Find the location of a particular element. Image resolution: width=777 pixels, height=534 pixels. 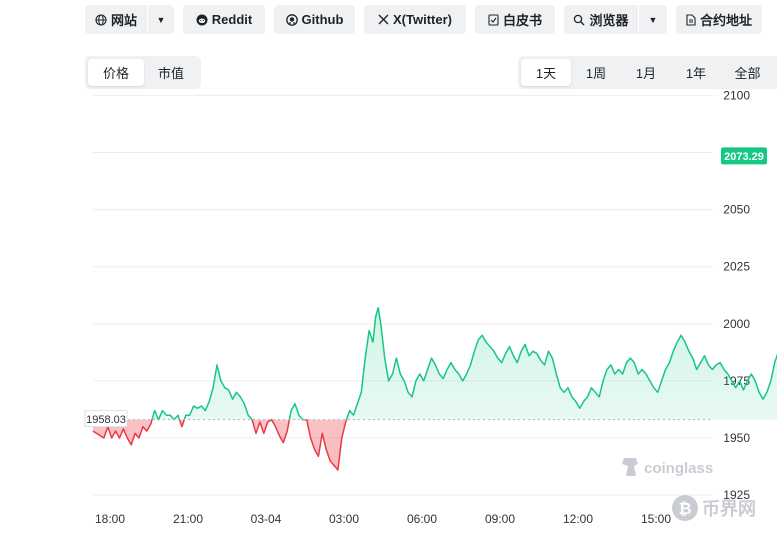

x-tick-label: 18:00 is located at coordinates (110, 519).